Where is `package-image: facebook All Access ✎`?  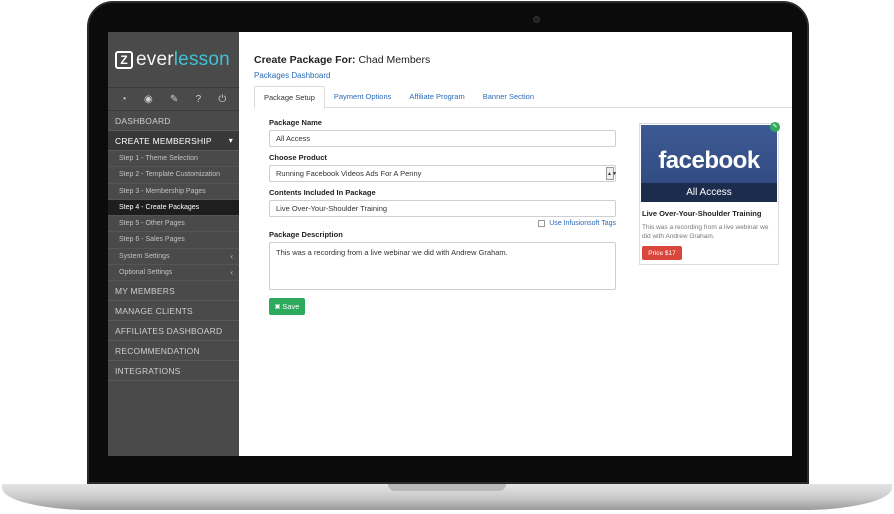
package-image: facebook All Access ✎ is located at coordinates (710, 162).